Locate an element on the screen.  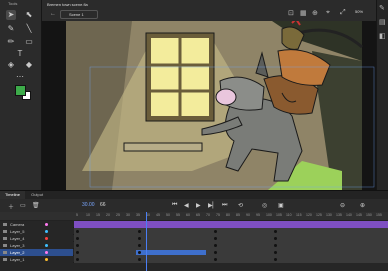
rectangle-tool-icon: ▭ is located at coordinates (29, 42).